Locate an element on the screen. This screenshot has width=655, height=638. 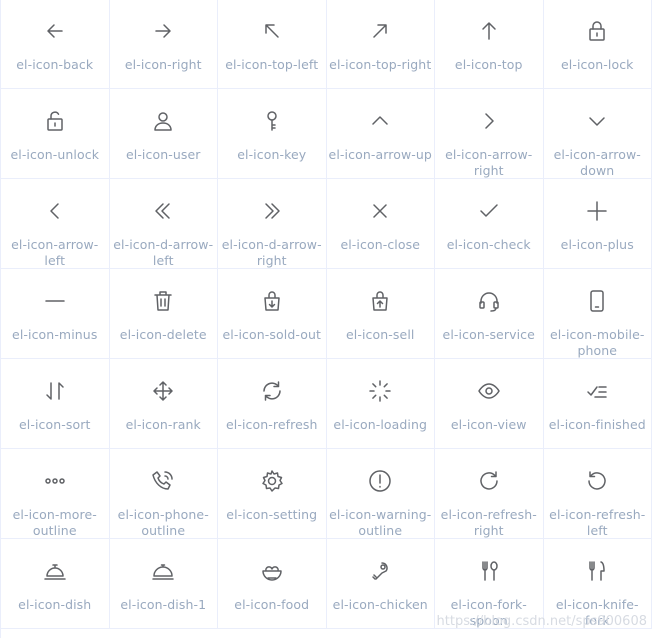
top-right-arrow-icon is located at coordinates (380, 31).